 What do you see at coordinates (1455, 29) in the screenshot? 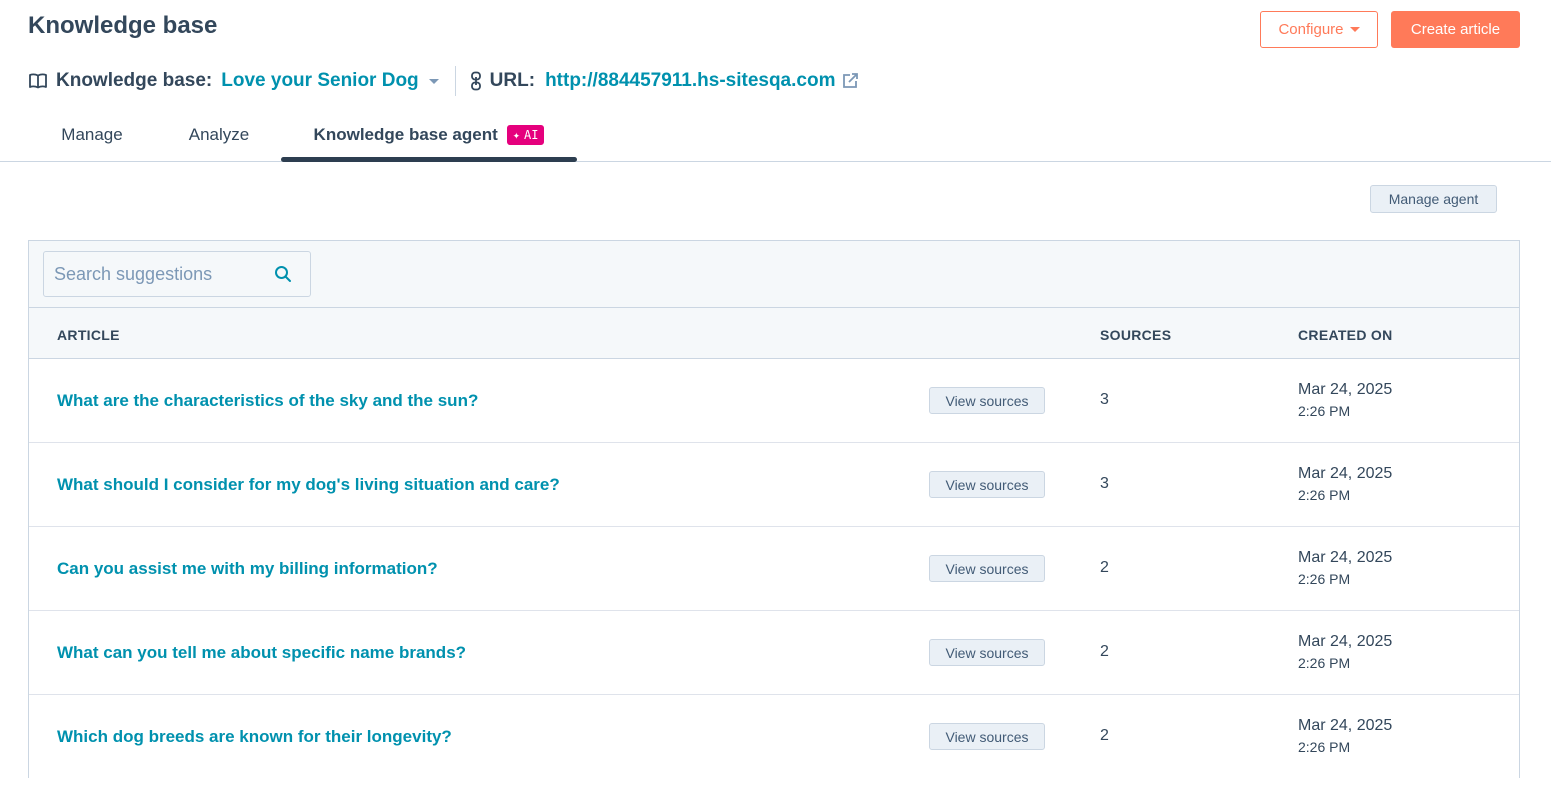
I see `create-article-button: Create article` at bounding box center [1455, 29].